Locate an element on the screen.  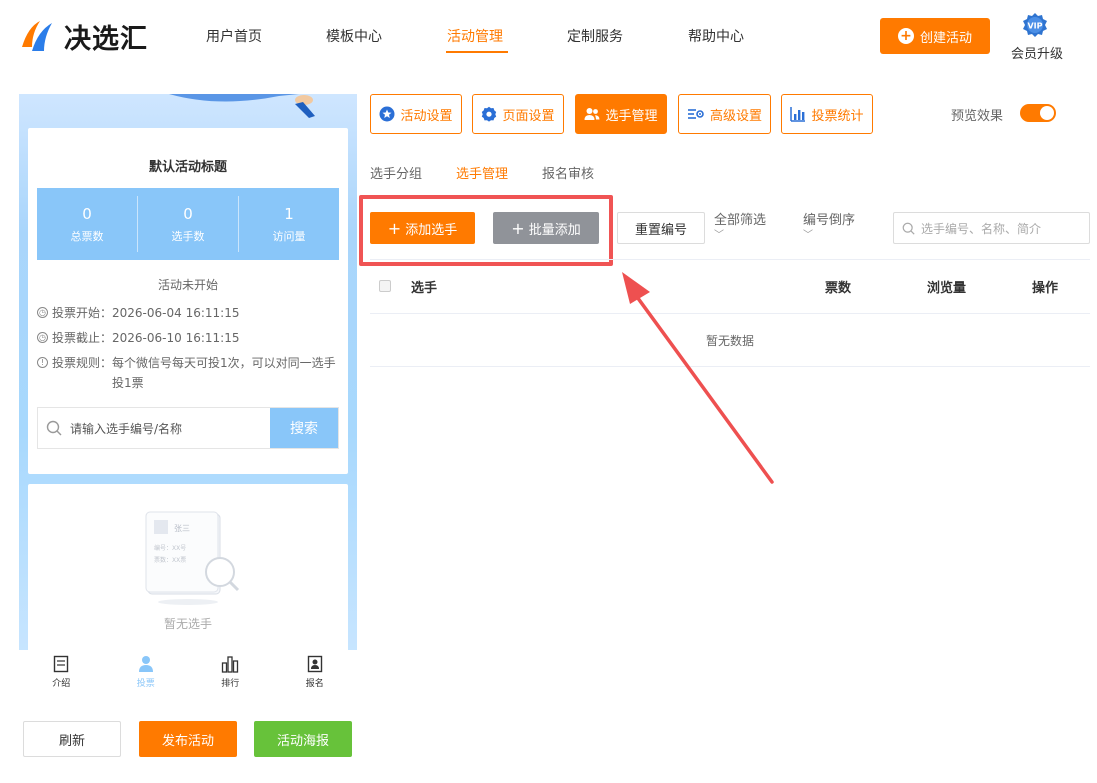
tab-advanced-settings: 高级设置 is located at coordinates (724, 114).